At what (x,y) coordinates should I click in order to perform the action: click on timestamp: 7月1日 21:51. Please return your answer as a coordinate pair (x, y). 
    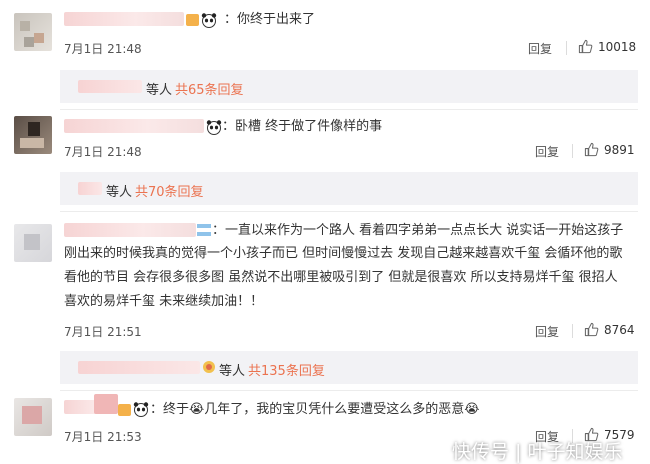
    Looking at the image, I should click on (103, 332).